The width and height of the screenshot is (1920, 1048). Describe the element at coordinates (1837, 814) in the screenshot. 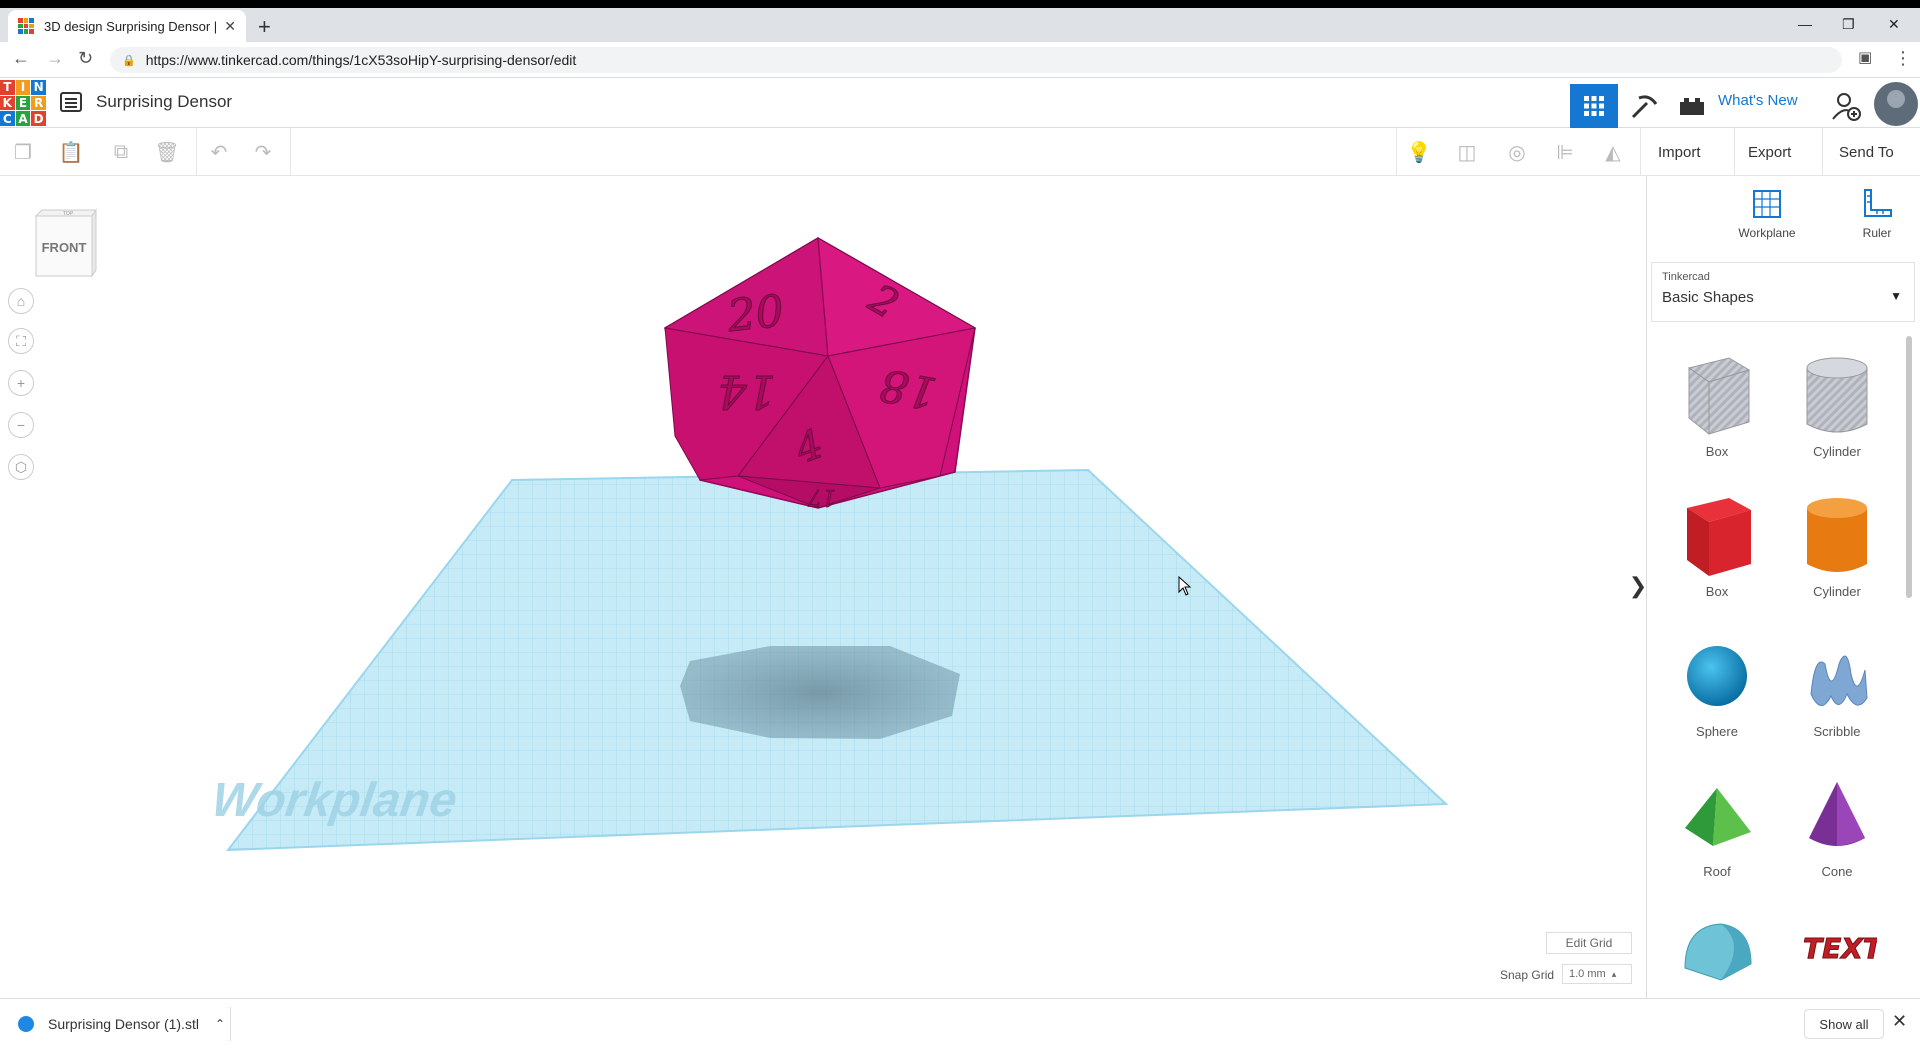

I see `purple-cone-icon` at that location.